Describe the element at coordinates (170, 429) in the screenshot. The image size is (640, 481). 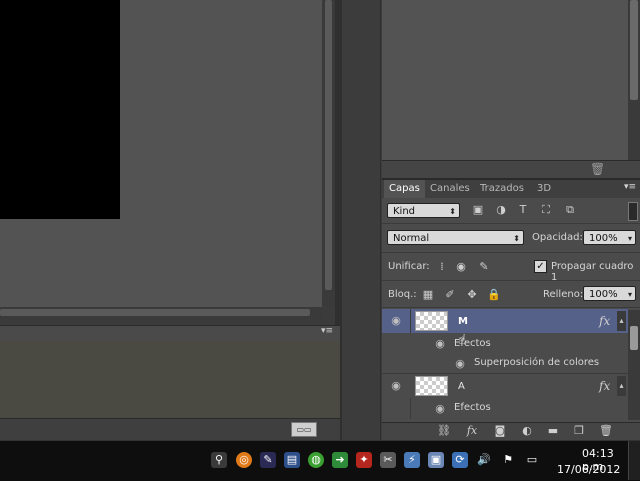
I see `timeline-panel-footer` at that location.